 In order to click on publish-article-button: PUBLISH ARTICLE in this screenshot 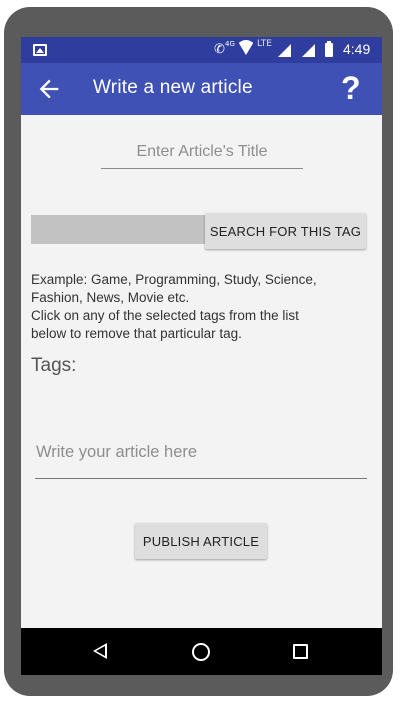, I will do `click(201, 541)`.